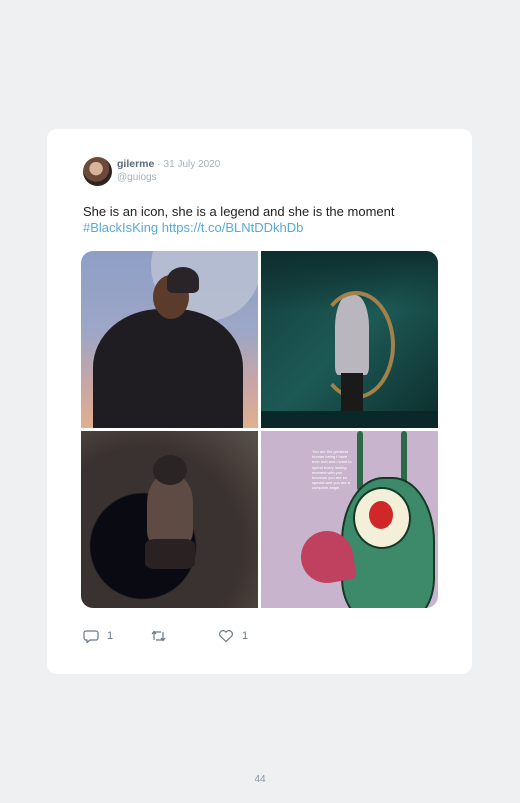 The height and width of the screenshot is (803, 520). What do you see at coordinates (170, 554) in the screenshot?
I see `legs-shape` at bounding box center [170, 554].